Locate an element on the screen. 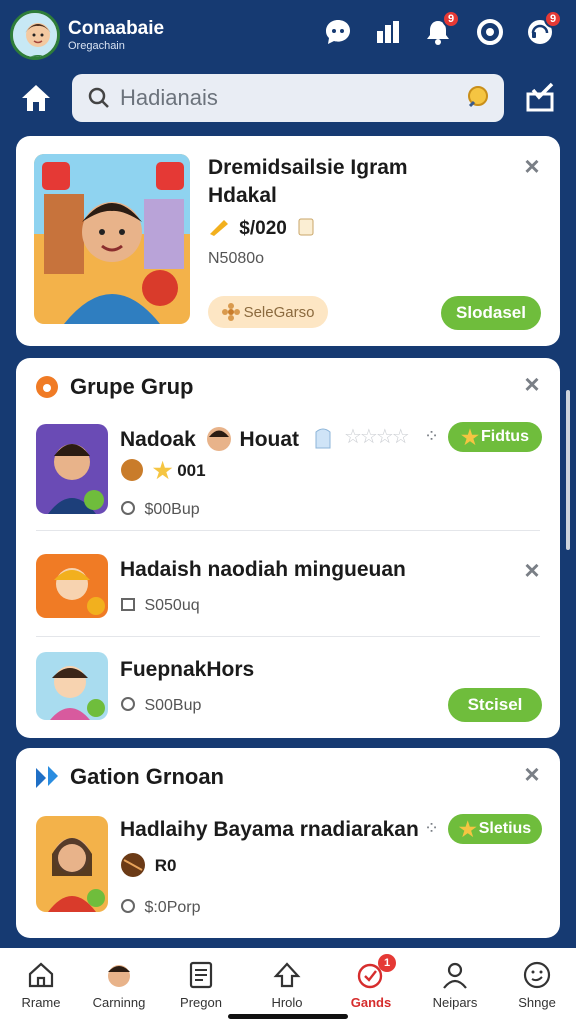  nav-item-coaching: Carninng is located at coordinates (119, 990).